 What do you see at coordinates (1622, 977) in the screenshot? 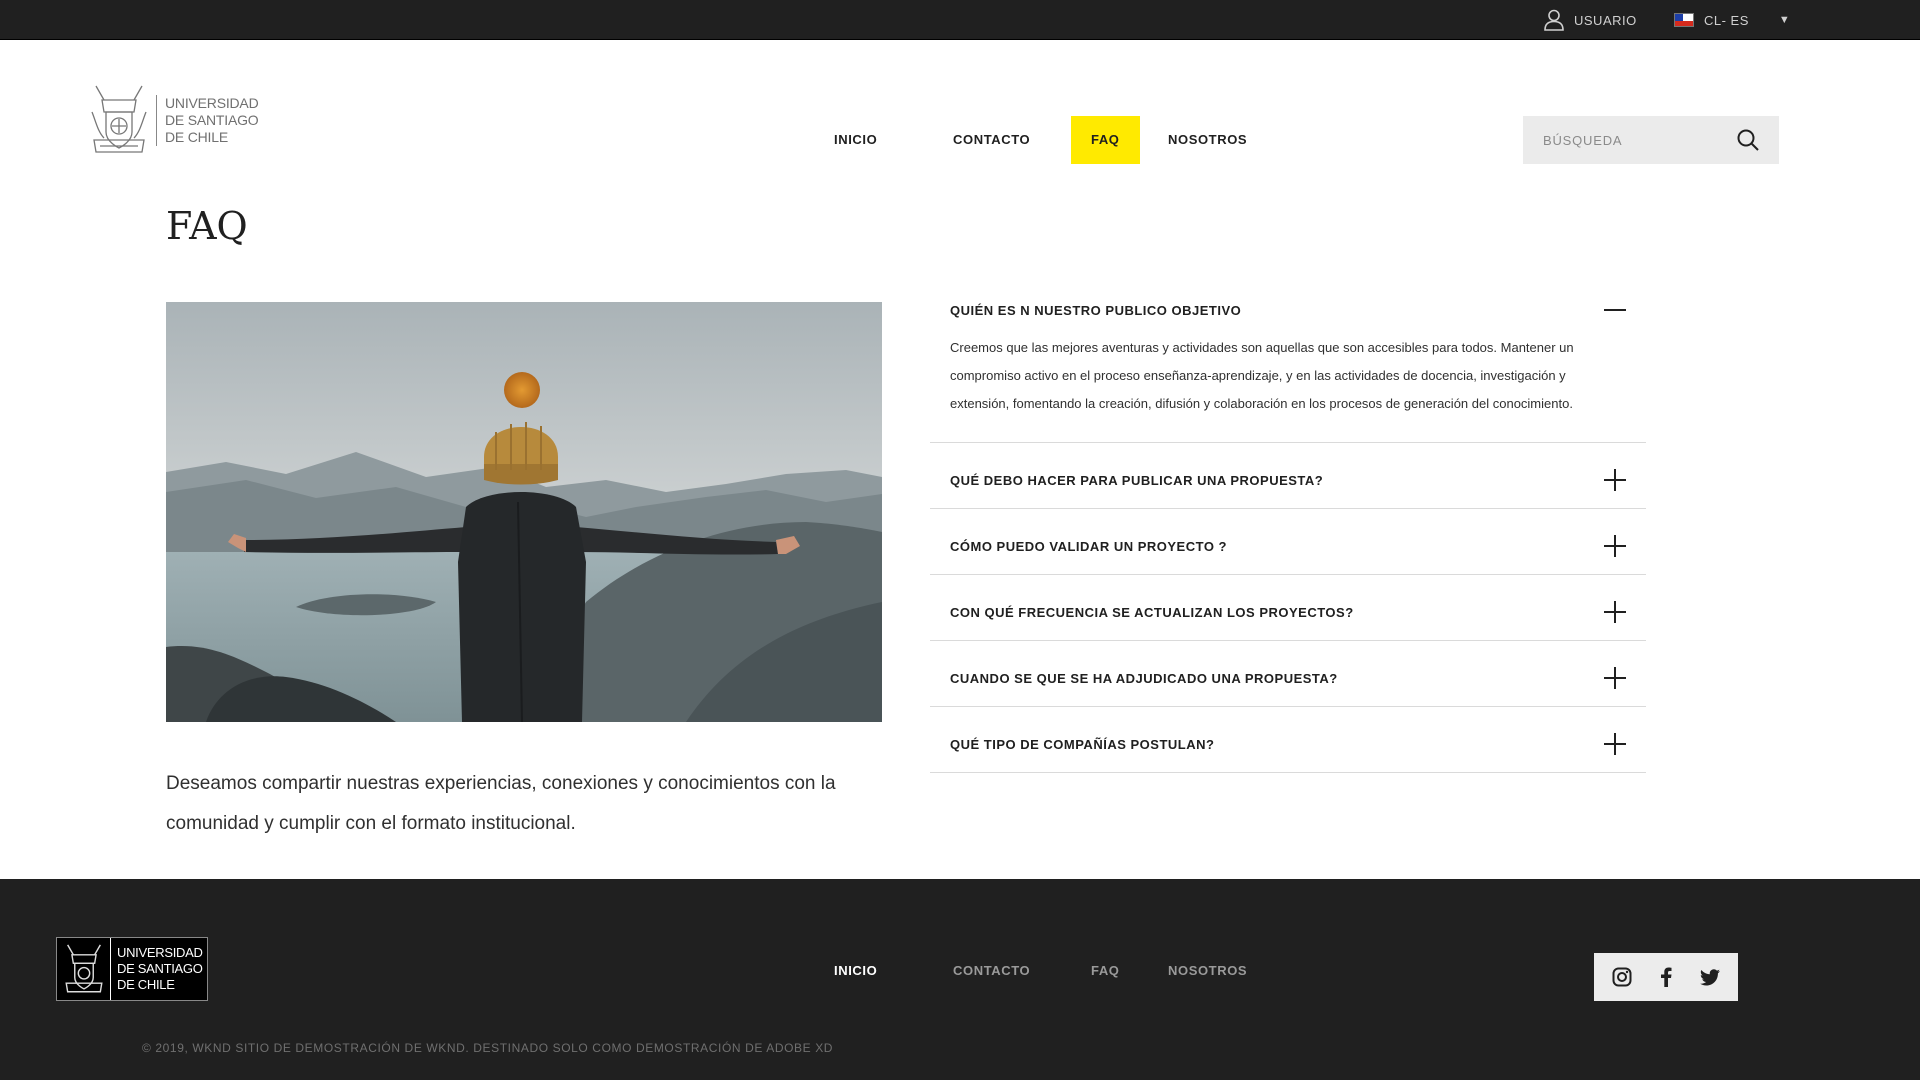
I see `instagram-icon` at bounding box center [1622, 977].